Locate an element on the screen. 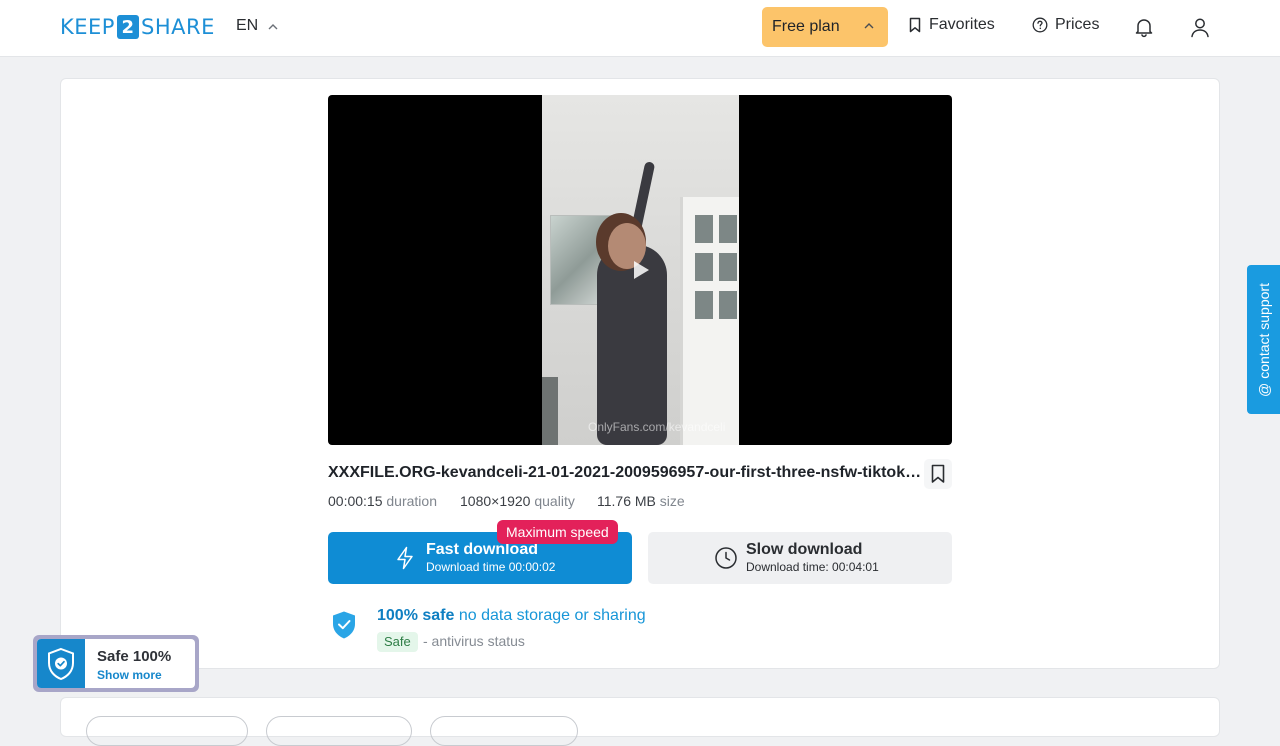 The height and width of the screenshot is (746, 1280). favorites-link: Favorites is located at coordinates (951, 25).